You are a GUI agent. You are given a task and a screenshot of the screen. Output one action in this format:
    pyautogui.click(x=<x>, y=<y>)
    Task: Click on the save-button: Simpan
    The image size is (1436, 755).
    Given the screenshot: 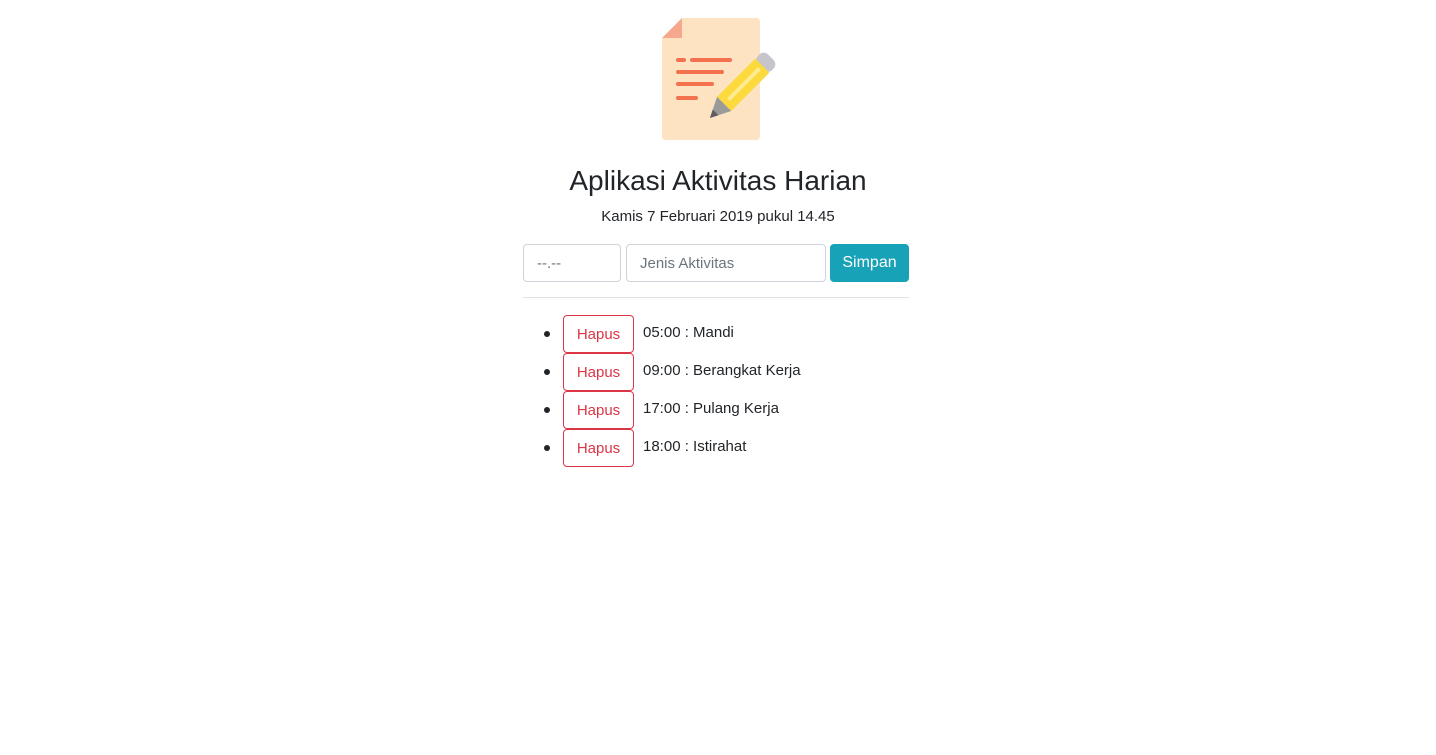 What is the action you would take?
    pyautogui.click(x=869, y=263)
    